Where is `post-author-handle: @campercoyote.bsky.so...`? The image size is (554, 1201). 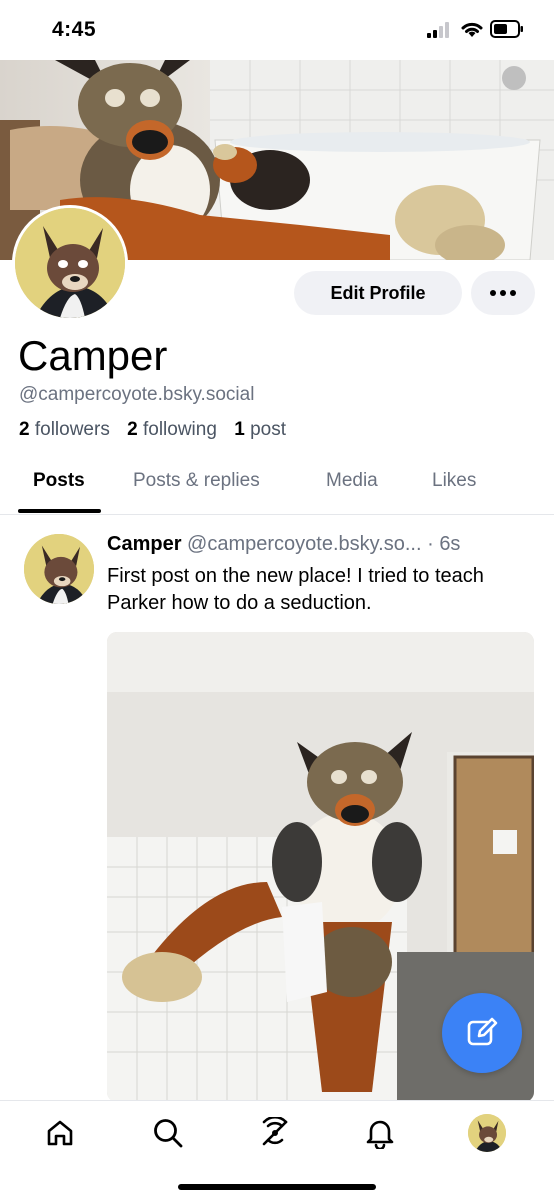 post-author-handle: @campercoyote.bsky.so... is located at coordinates (304, 544).